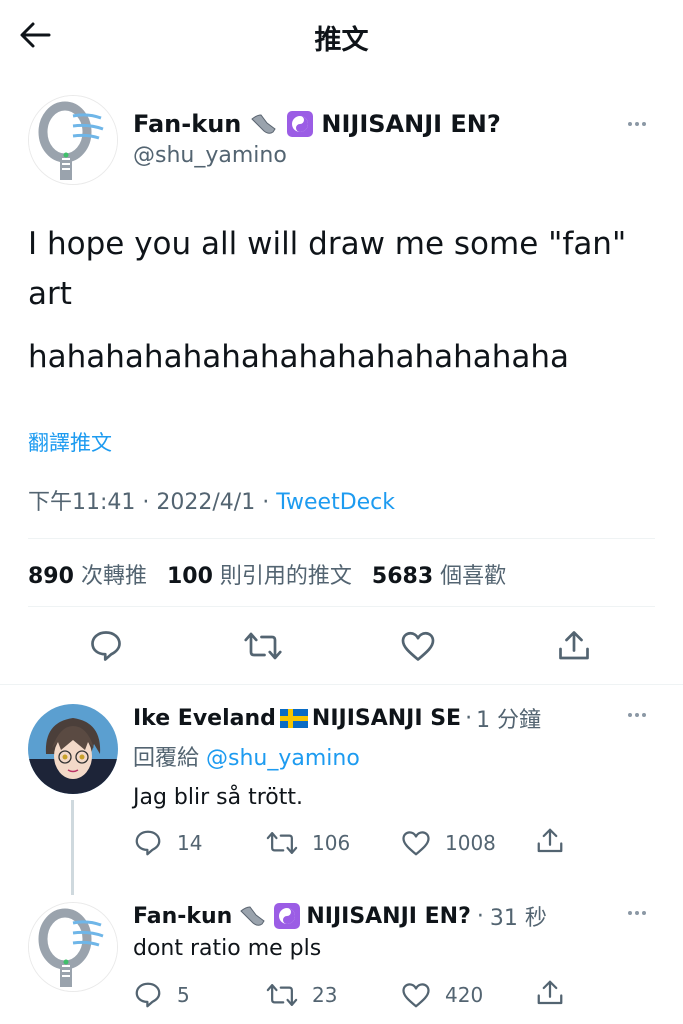  I want to click on reply-header: Fan-kun NIJISANJI EN? · 31 秒, so click(340, 916).